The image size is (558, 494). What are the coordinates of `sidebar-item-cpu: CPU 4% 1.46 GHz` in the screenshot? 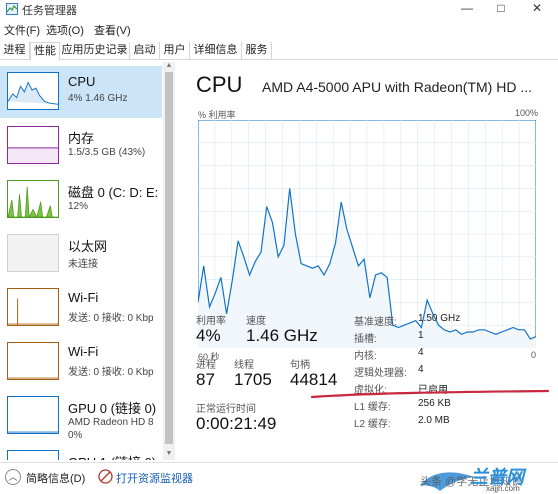 It's located at (81, 92).